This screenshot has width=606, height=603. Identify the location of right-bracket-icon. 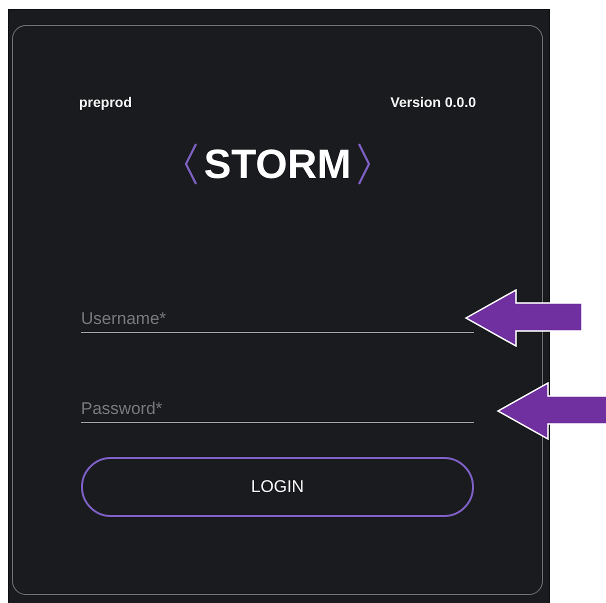
(364, 164).